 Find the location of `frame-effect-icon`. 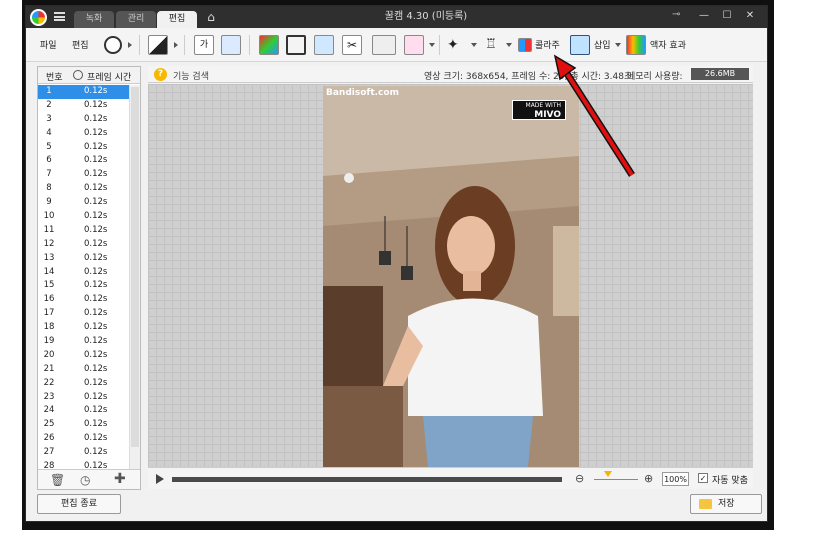

frame-effect-icon is located at coordinates (636, 45).